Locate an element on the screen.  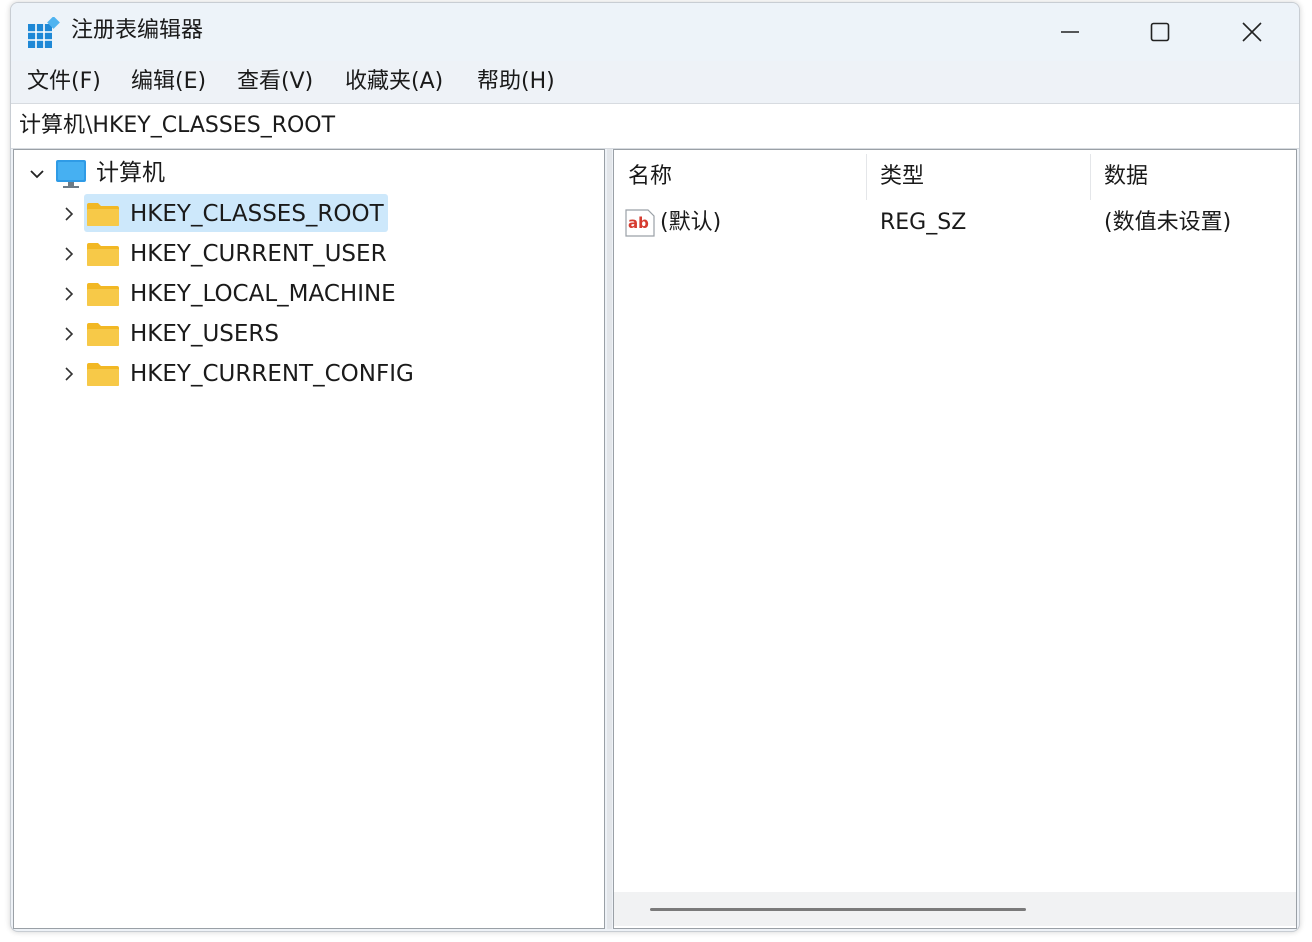
tree-item-hkey-classes-root: HKEY_CLASSES_ROOT is located at coordinates (308, 214).